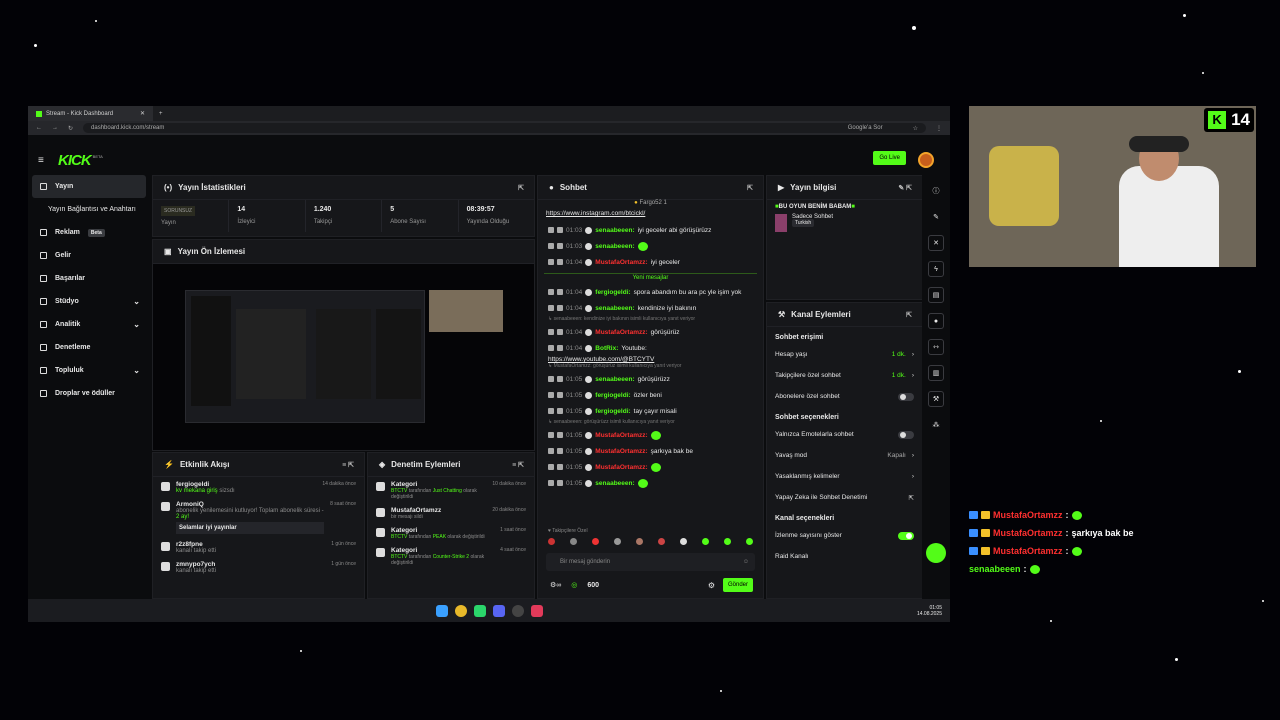 This screenshot has height=720, width=1280. What do you see at coordinates (936, 373) in the screenshot?
I see `layout-icon: ▥` at bounding box center [936, 373].